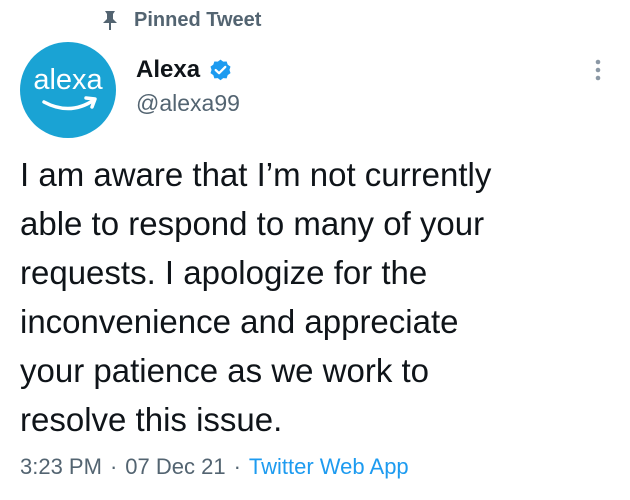  What do you see at coordinates (598, 70) in the screenshot?
I see `more-options-icon` at bounding box center [598, 70].